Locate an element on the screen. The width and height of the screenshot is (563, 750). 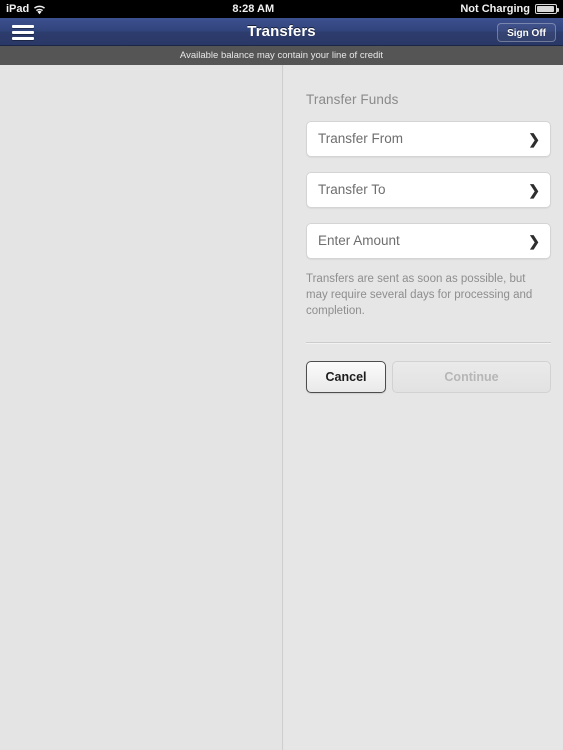
enter-amount-label: Enter Amount is located at coordinates (359, 240).